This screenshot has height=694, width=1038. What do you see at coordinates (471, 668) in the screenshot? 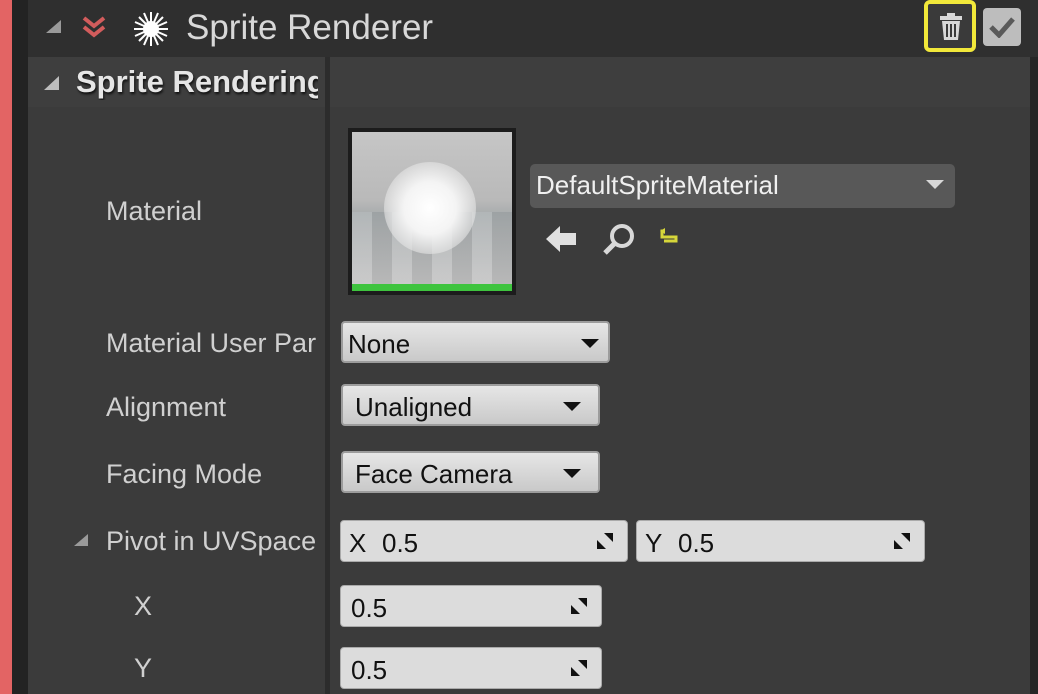
I see `pivot-y-number-field: 0.5` at bounding box center [471, 668].